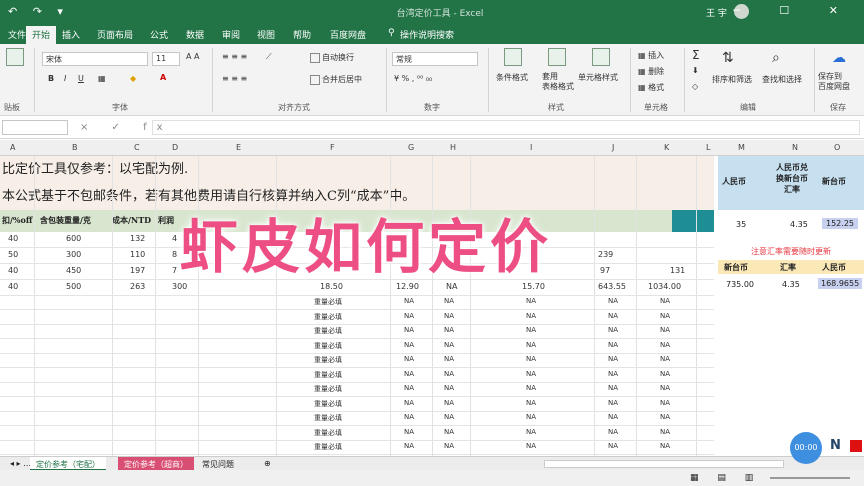  I want to click on tab-file: 文件, so click(17, 34).